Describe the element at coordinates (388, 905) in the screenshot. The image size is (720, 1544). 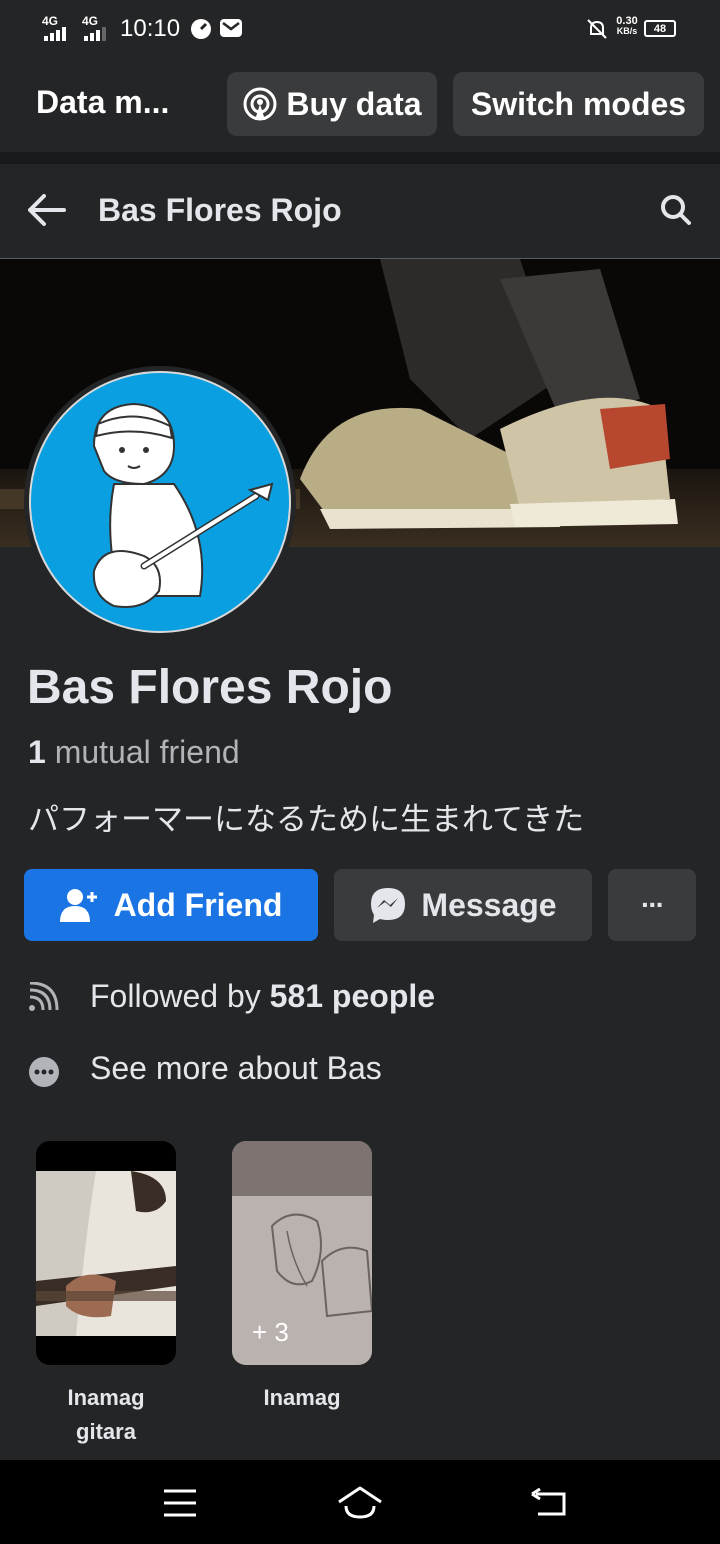
I see `messenger-icon` at that location.